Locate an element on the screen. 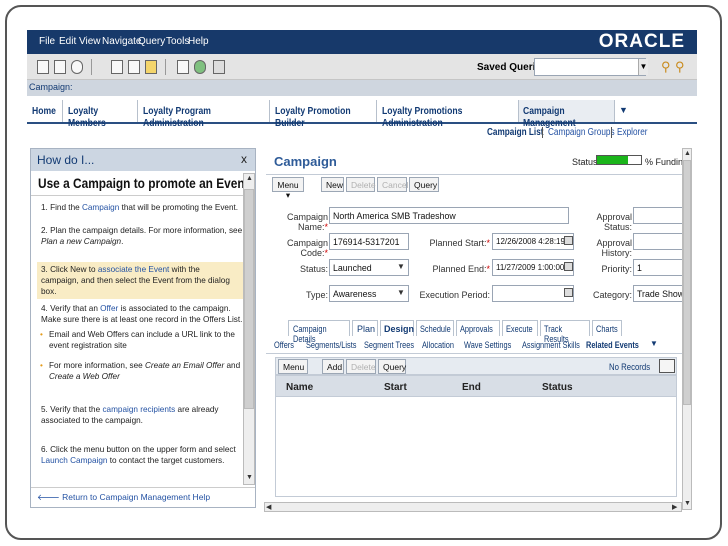  tab-loyalty-members: Loyalty Members is located at coordinates (100, 114).